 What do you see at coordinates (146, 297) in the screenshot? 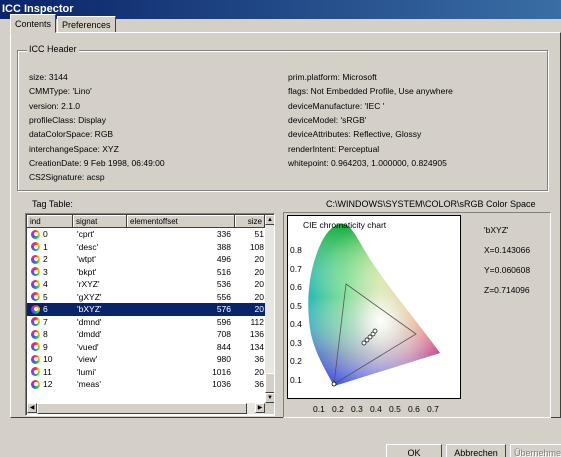
I see `table-row: 5 'gXYZ' 556 20` at bounding box center [146, 297].